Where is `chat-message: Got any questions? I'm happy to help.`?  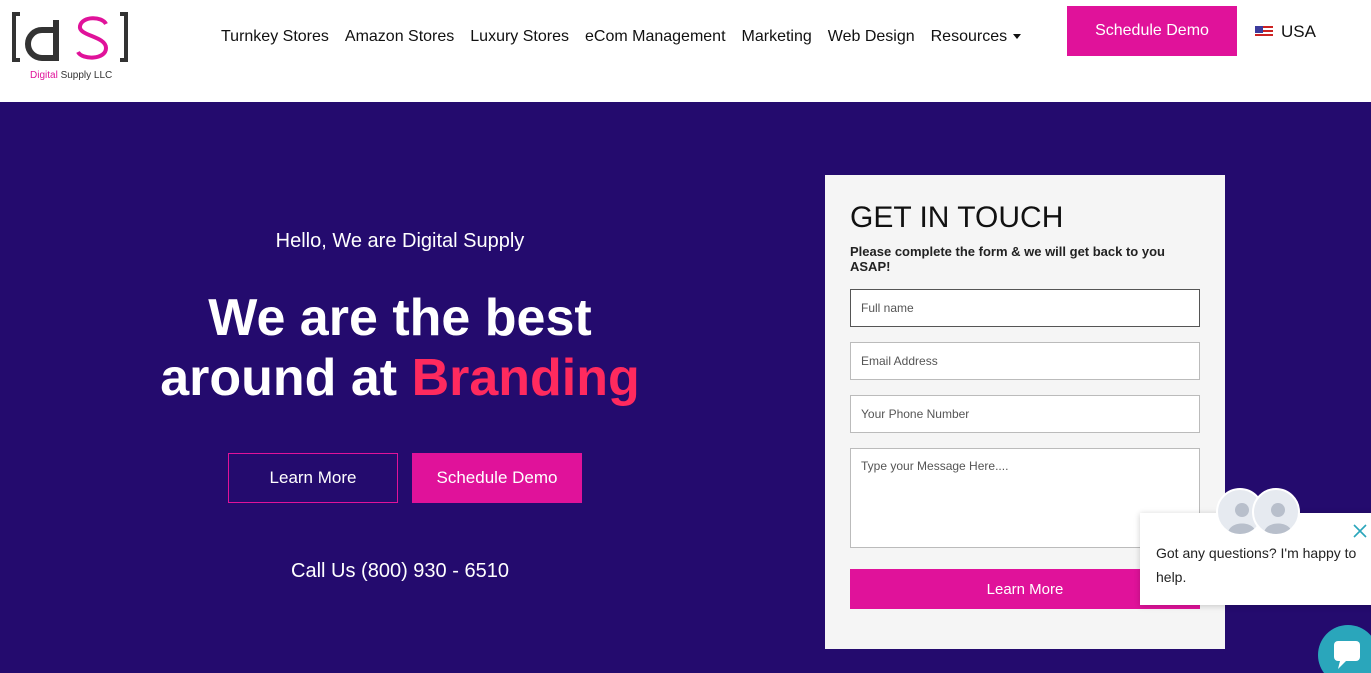
chat-message: Got any questions? I'm happy to help. is located at coordinates (1256, 565).